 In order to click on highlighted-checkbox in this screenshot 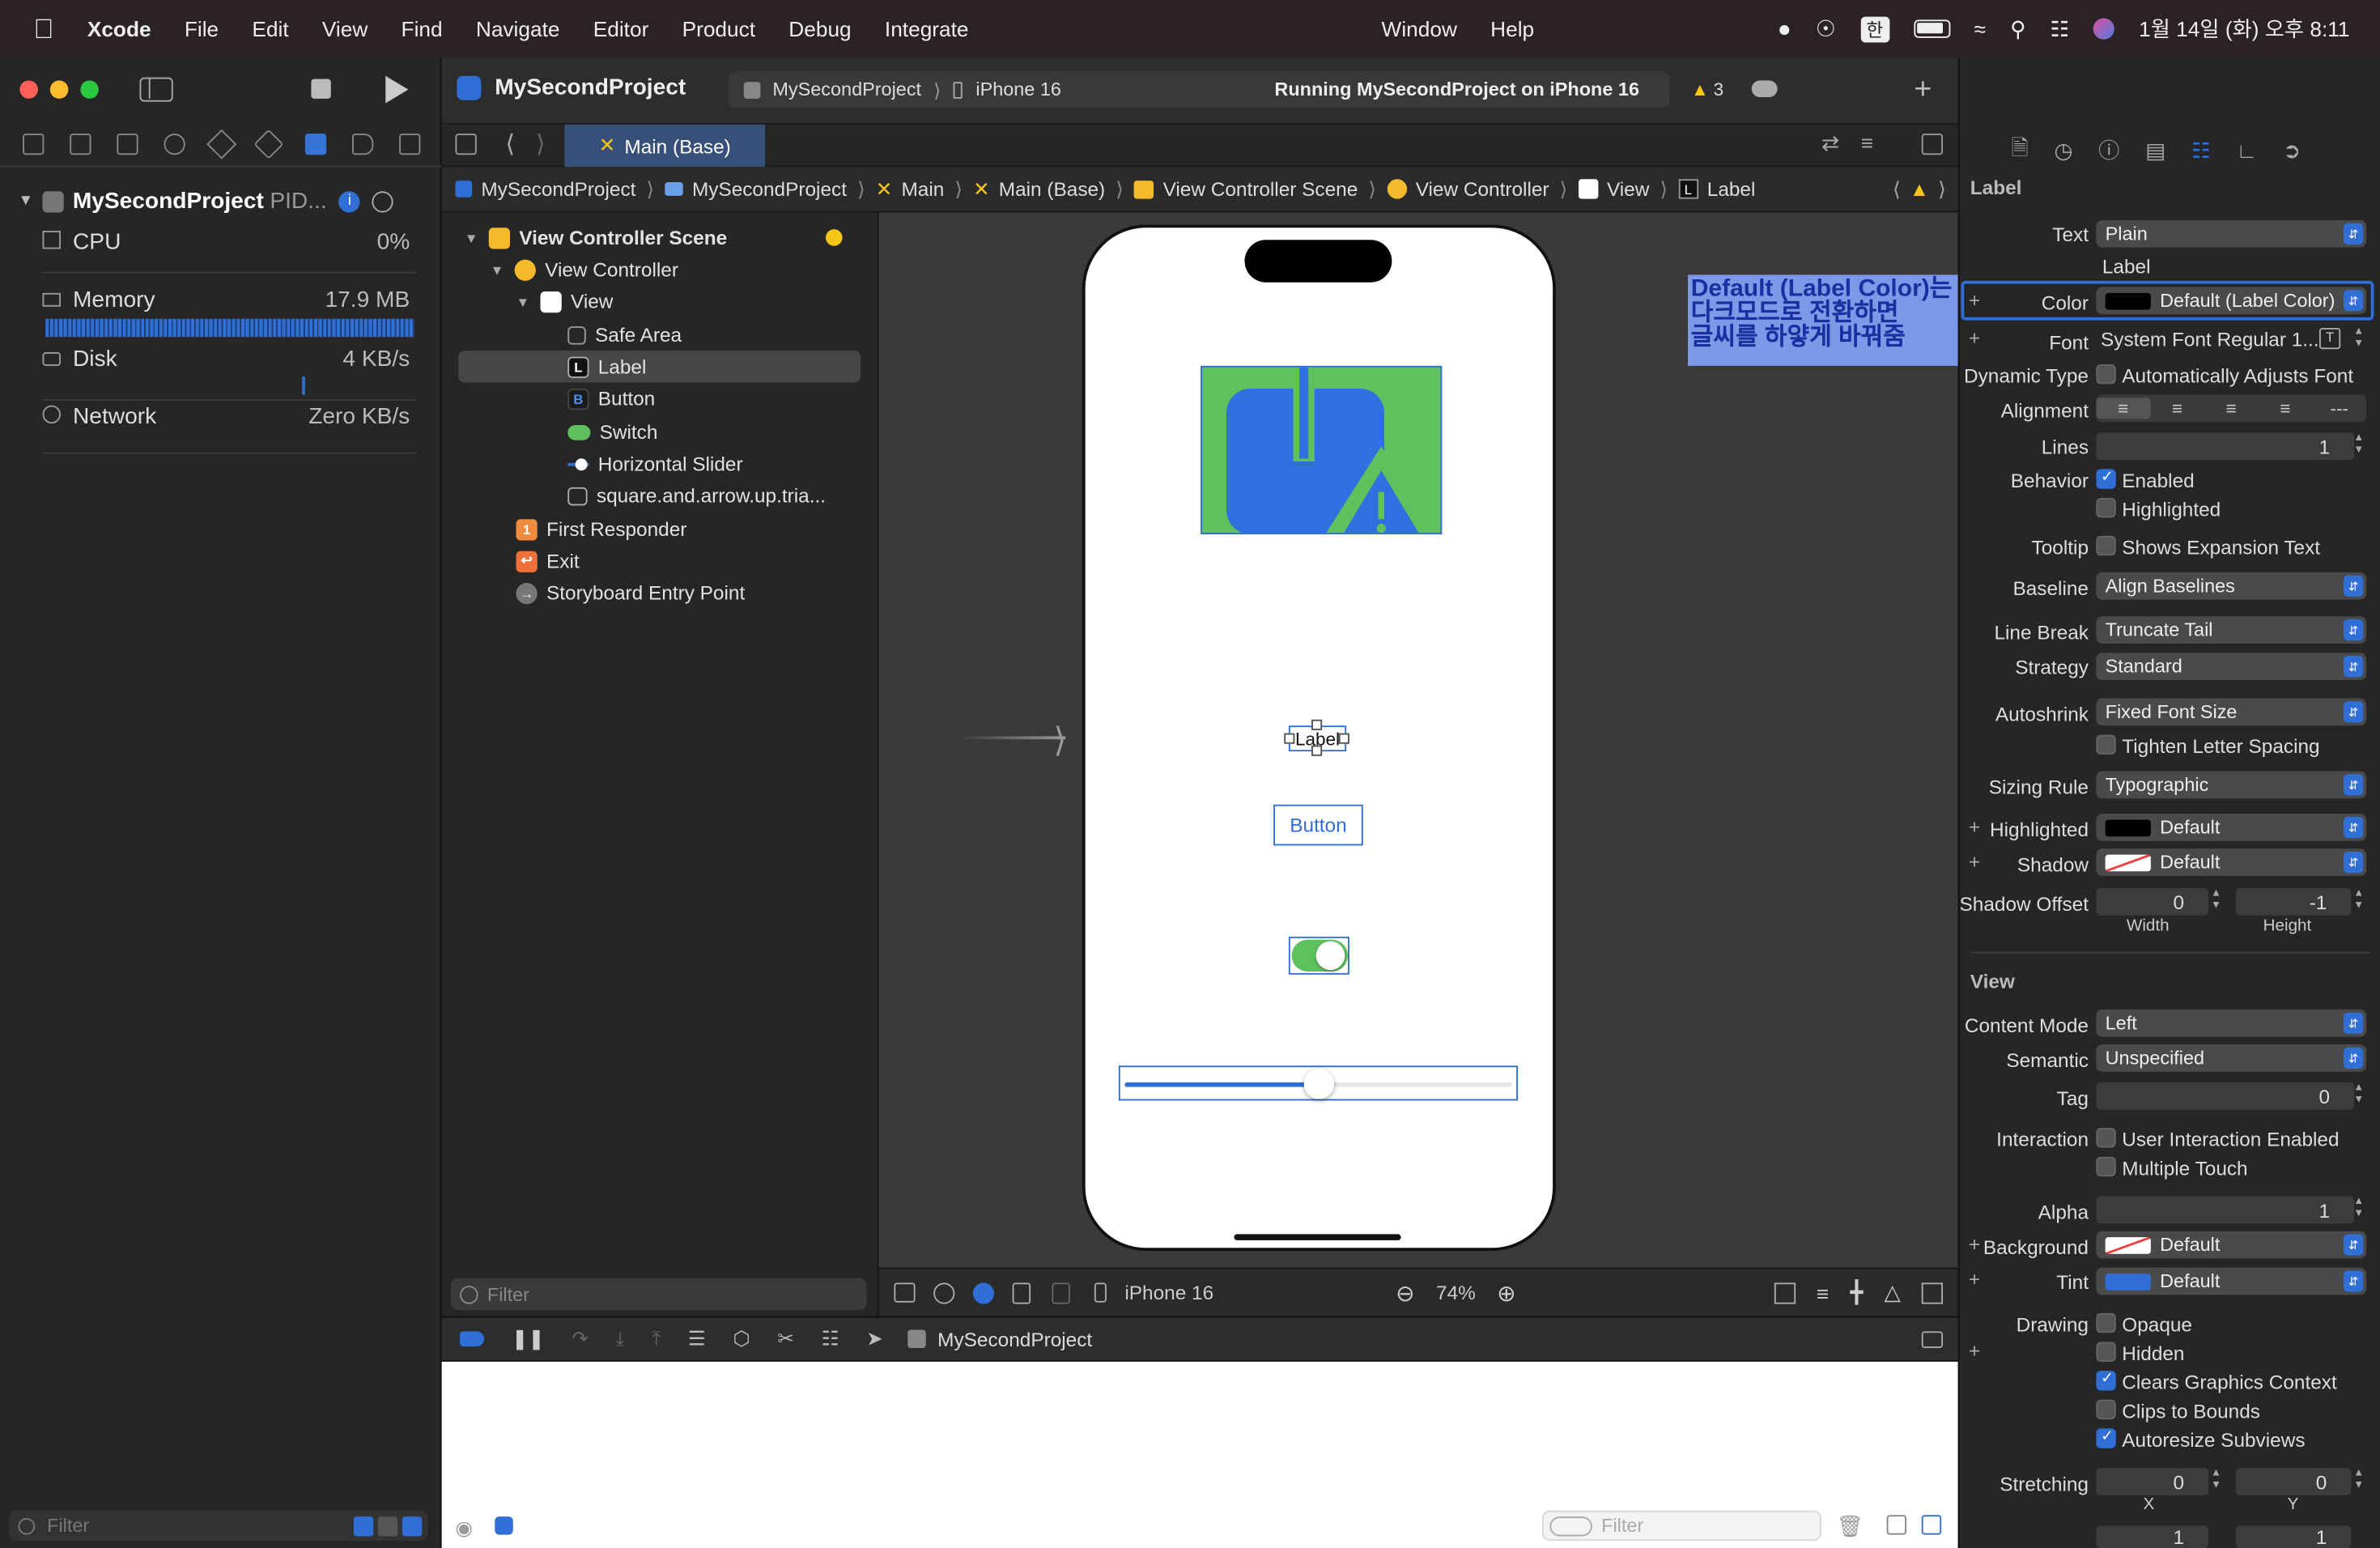, I will do `click(2106, 508)`.